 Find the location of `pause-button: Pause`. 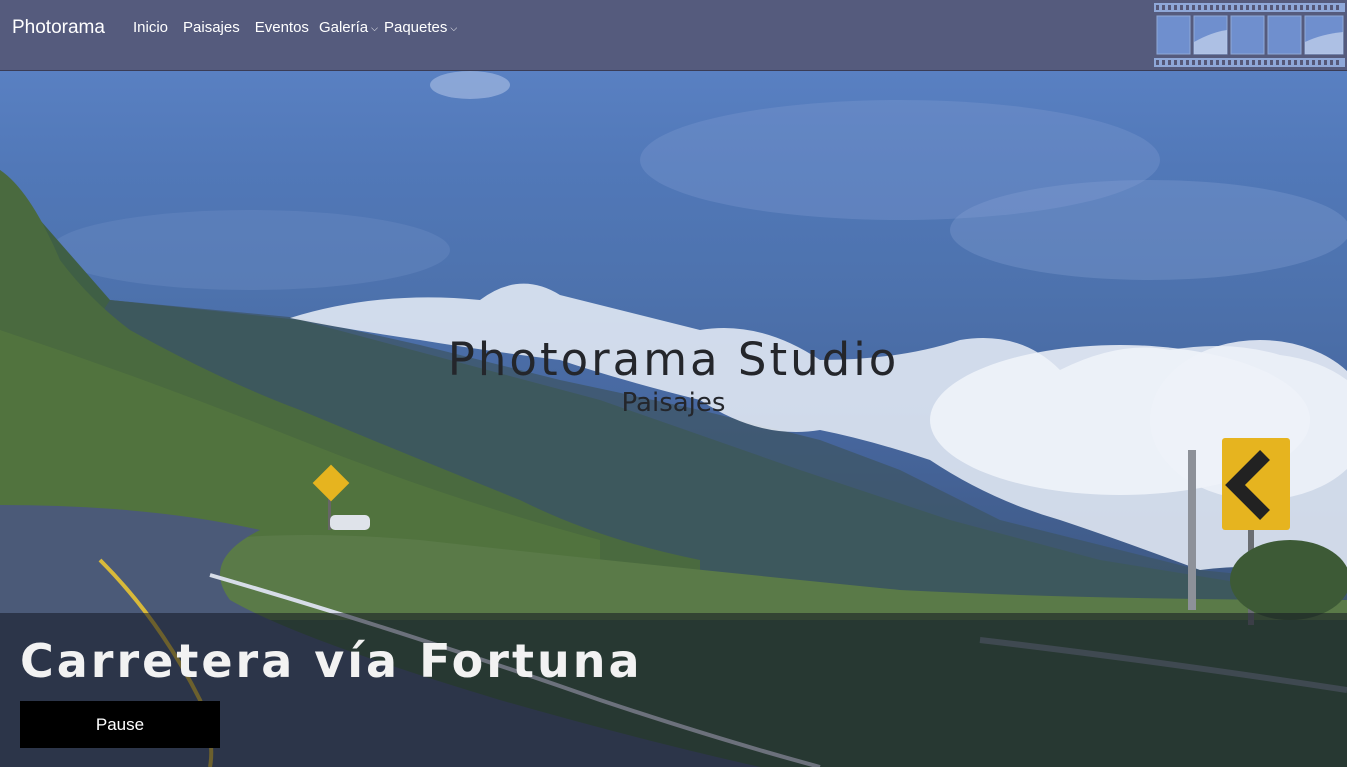

pause-button: Pause is located at coordinates (120, 724).